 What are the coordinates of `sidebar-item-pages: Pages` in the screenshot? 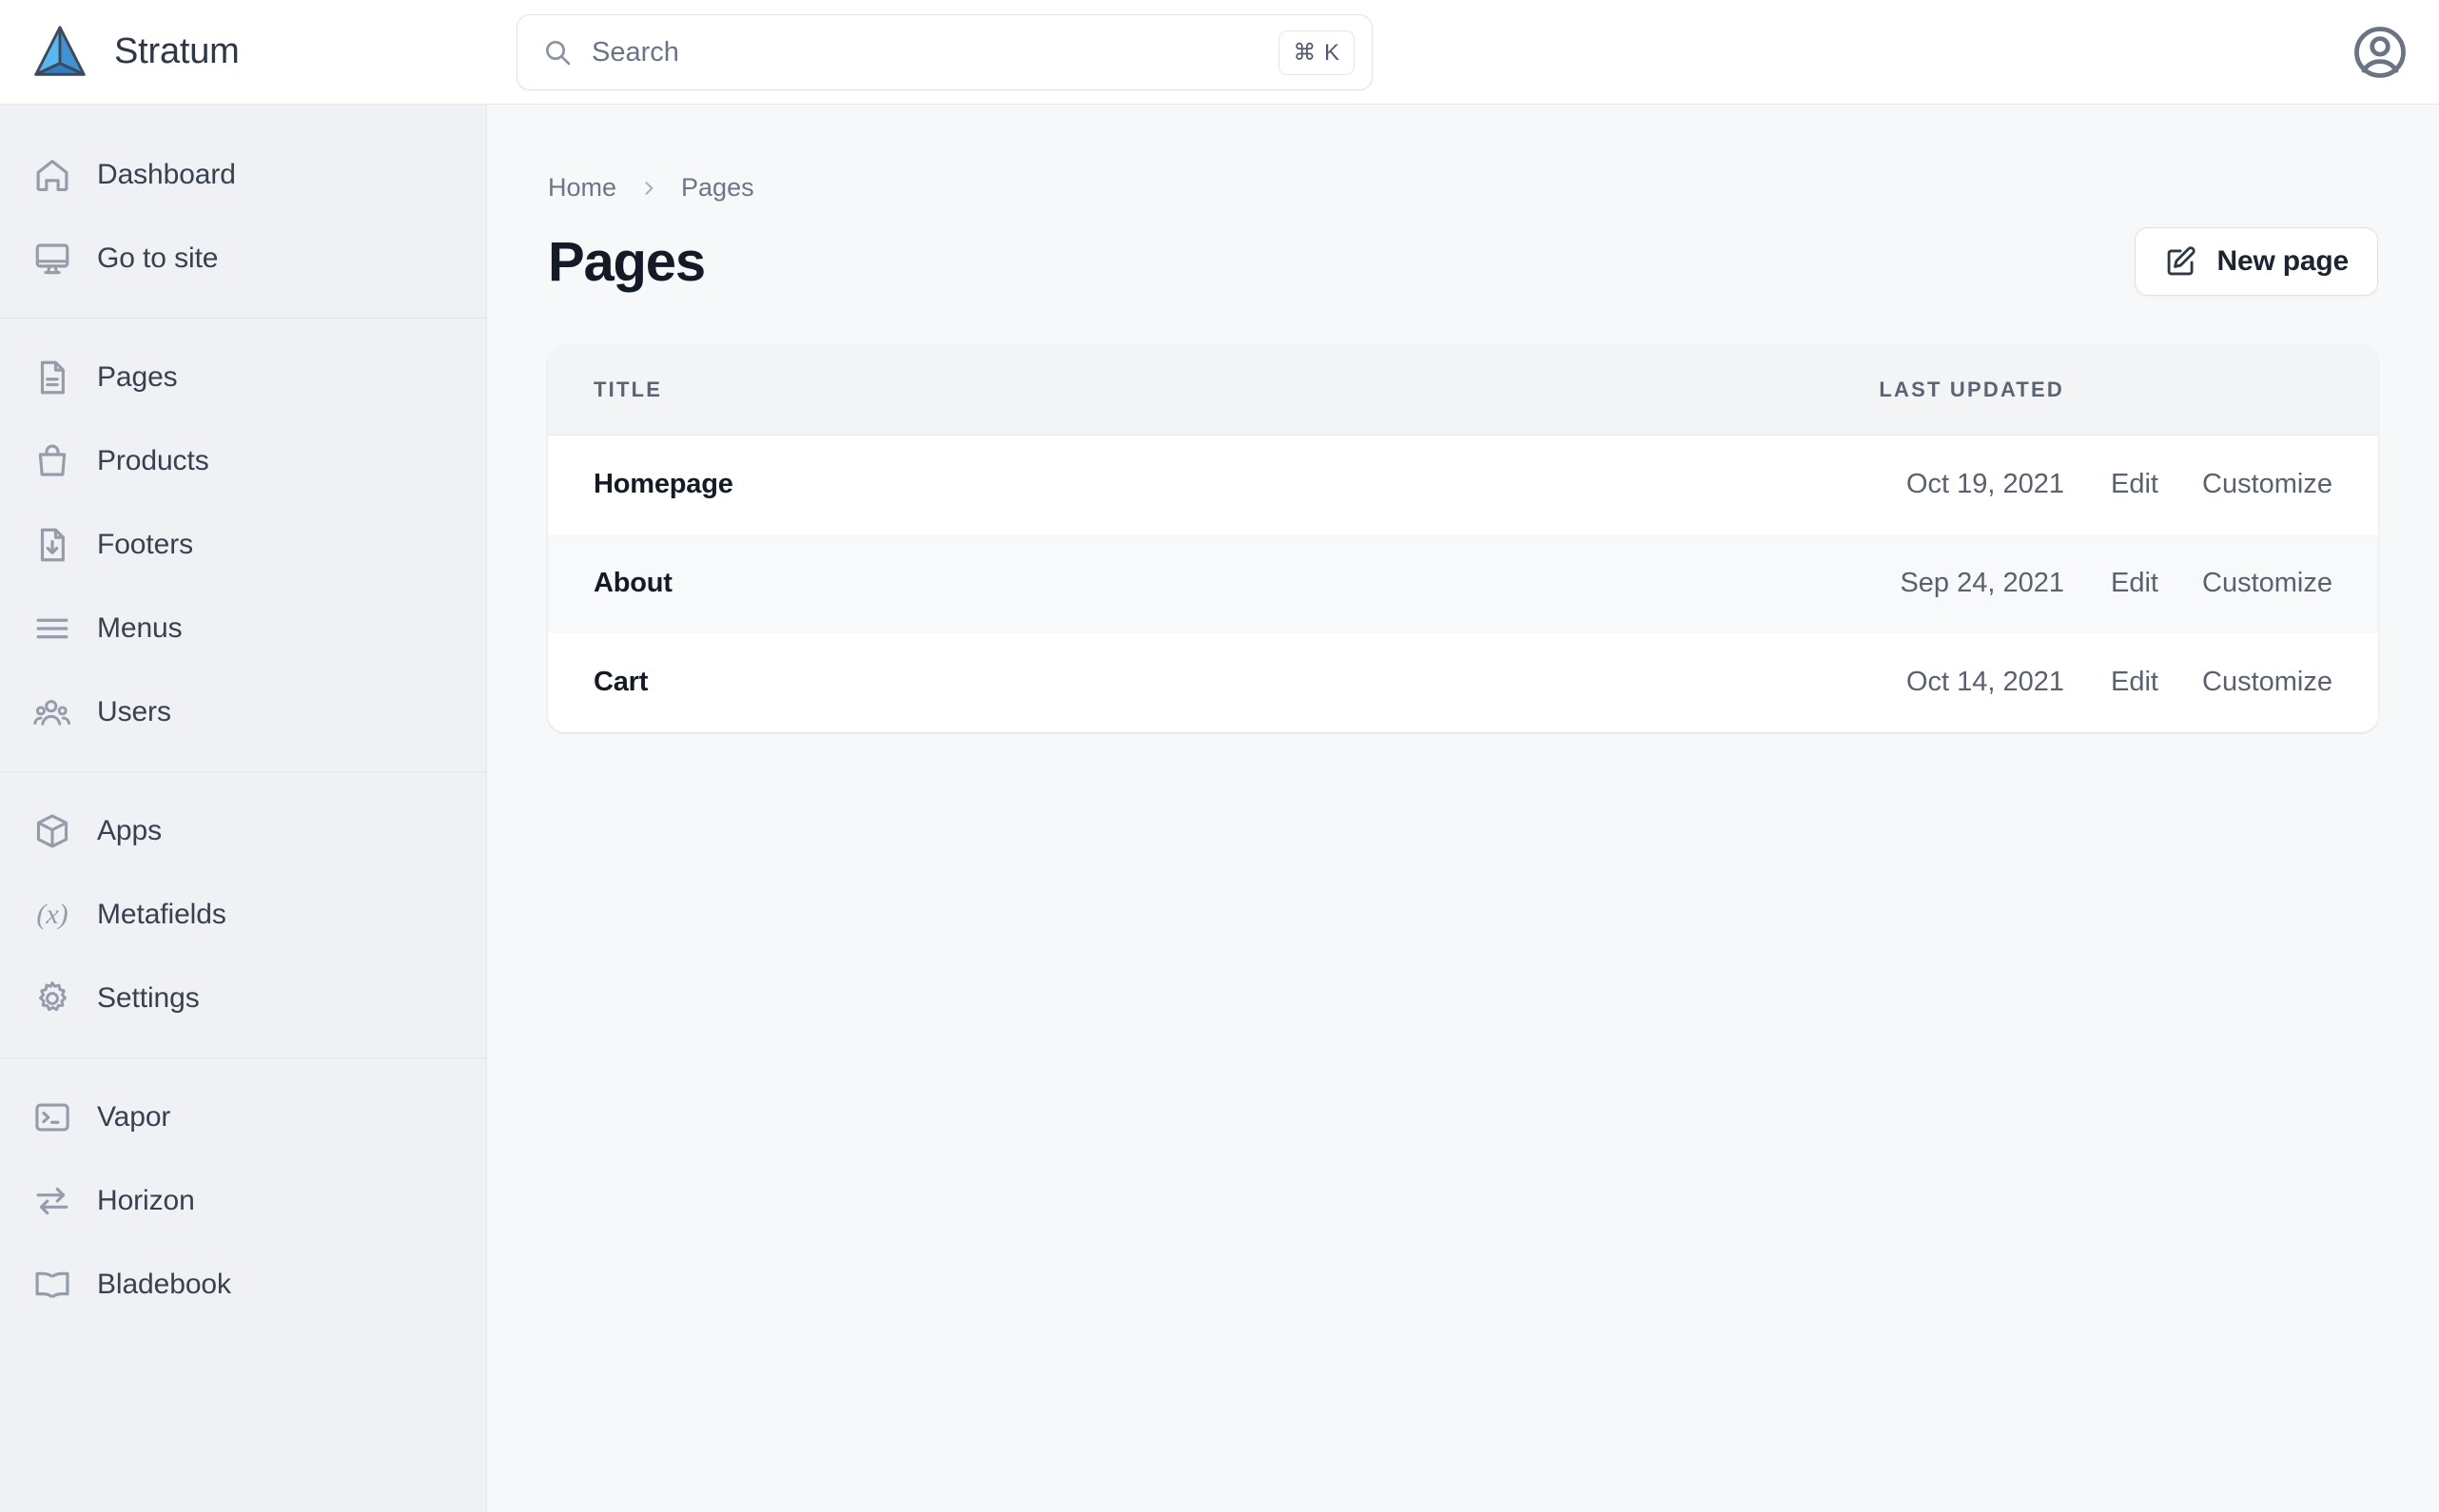 It's located at (243, 378).